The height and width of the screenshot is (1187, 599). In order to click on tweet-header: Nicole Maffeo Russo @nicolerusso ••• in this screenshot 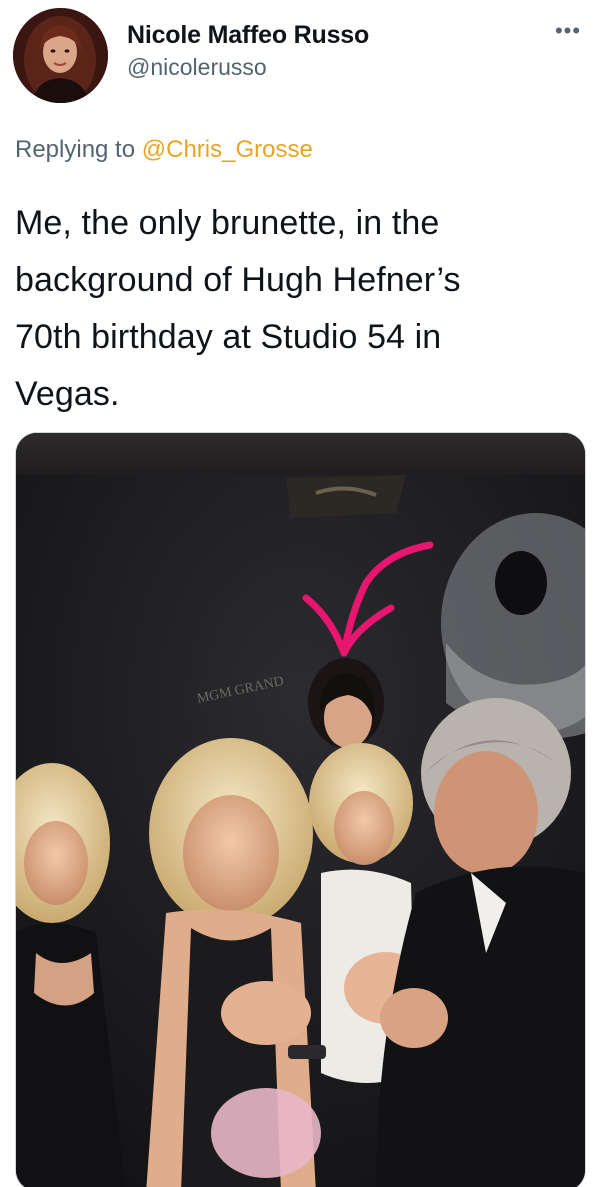, I will do `click(298, 56)`.